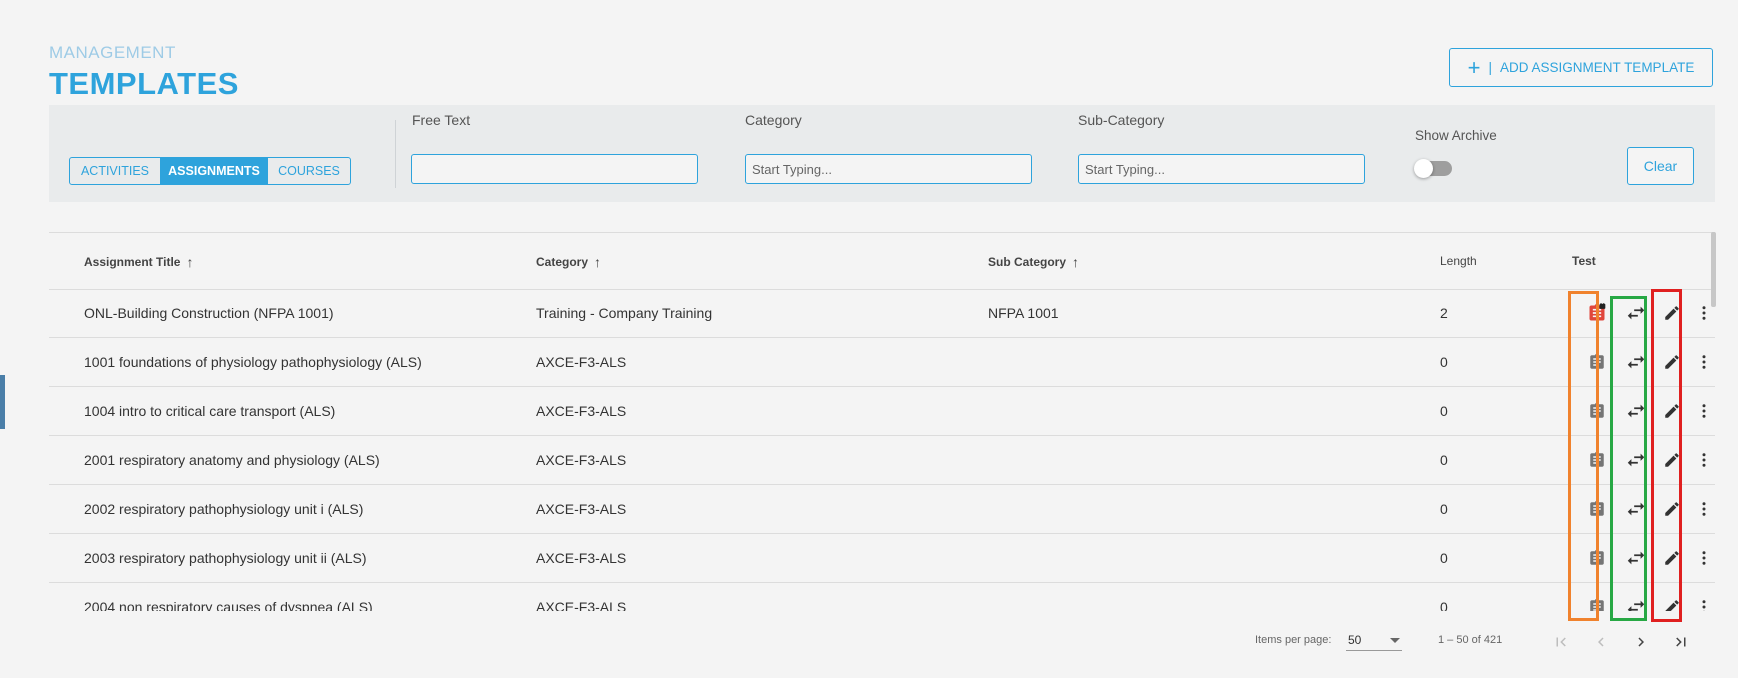  Describe the element at coordinates (1033, 262) in the screenshot. I see `column-header-sub-category: Sub Category ↑` at that location.